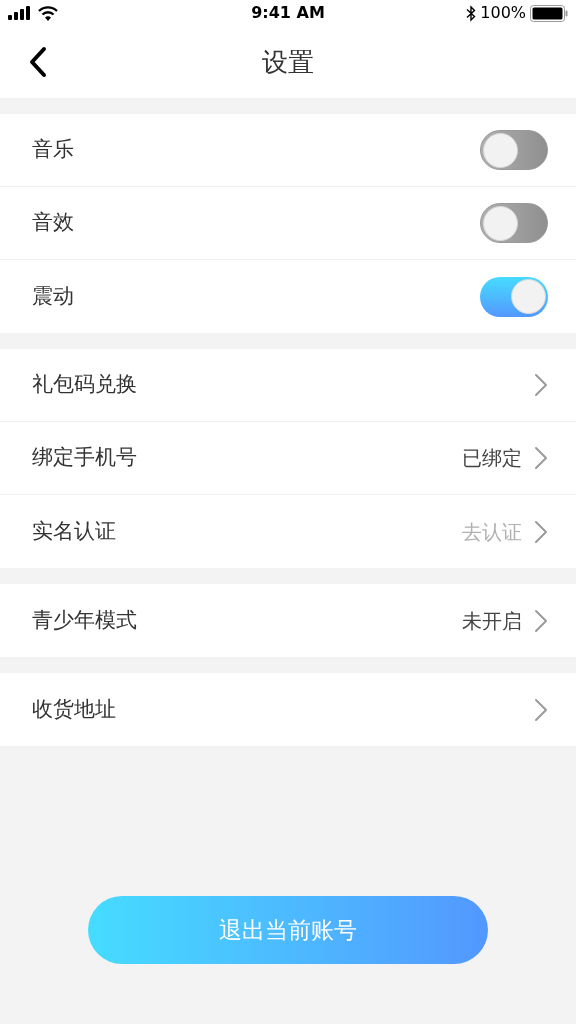  Describe the element at coordinates (492, 458) in the screenshot. I see `setting-value: 已绑定` at that location.